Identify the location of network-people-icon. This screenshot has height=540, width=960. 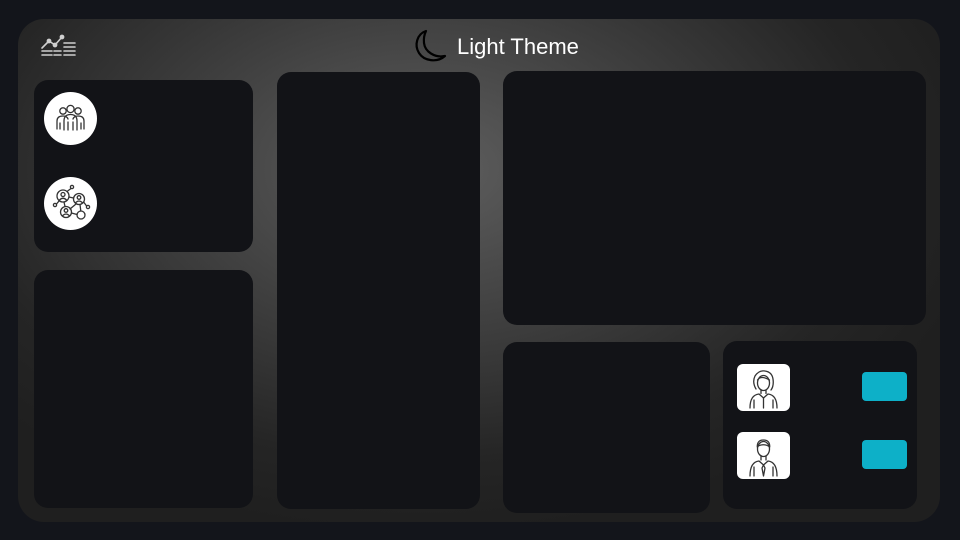
(70, 203).